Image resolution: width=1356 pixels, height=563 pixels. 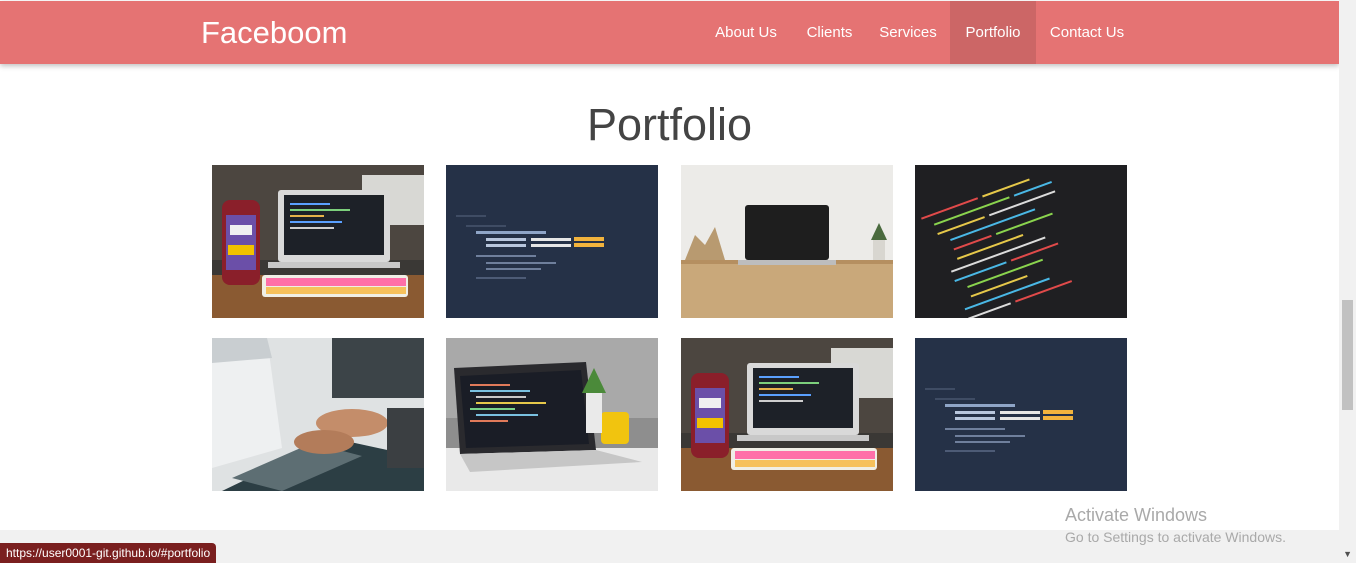 I want to click on nav-clients: Clients, so click(x=829, y=32).